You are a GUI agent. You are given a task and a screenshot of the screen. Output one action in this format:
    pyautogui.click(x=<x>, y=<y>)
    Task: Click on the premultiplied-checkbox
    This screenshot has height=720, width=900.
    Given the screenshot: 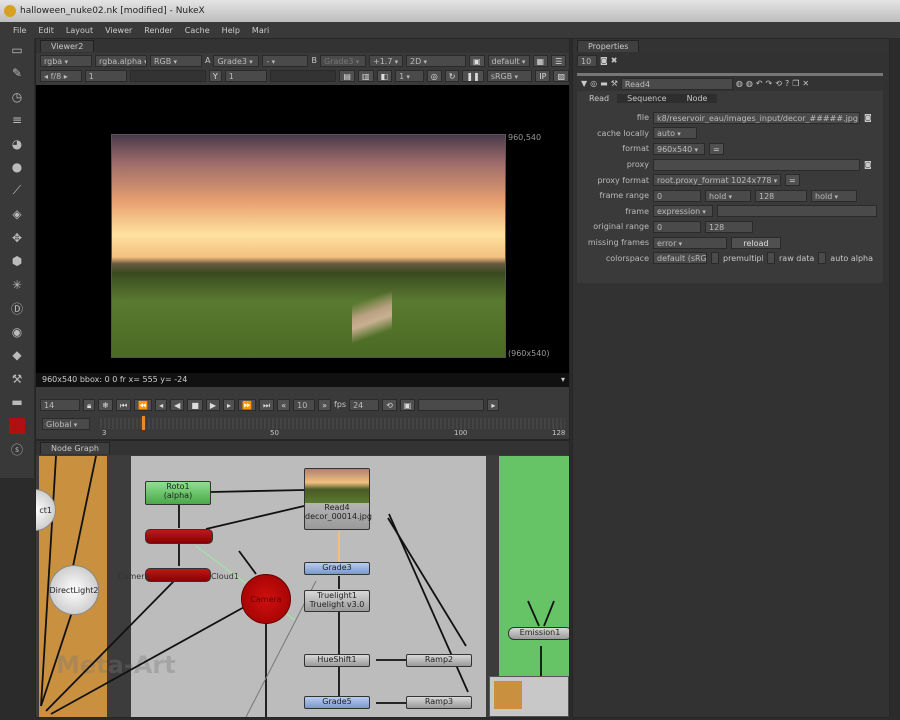 What is the action you would take?
    pyautogui.click(x=715, y=258)
    